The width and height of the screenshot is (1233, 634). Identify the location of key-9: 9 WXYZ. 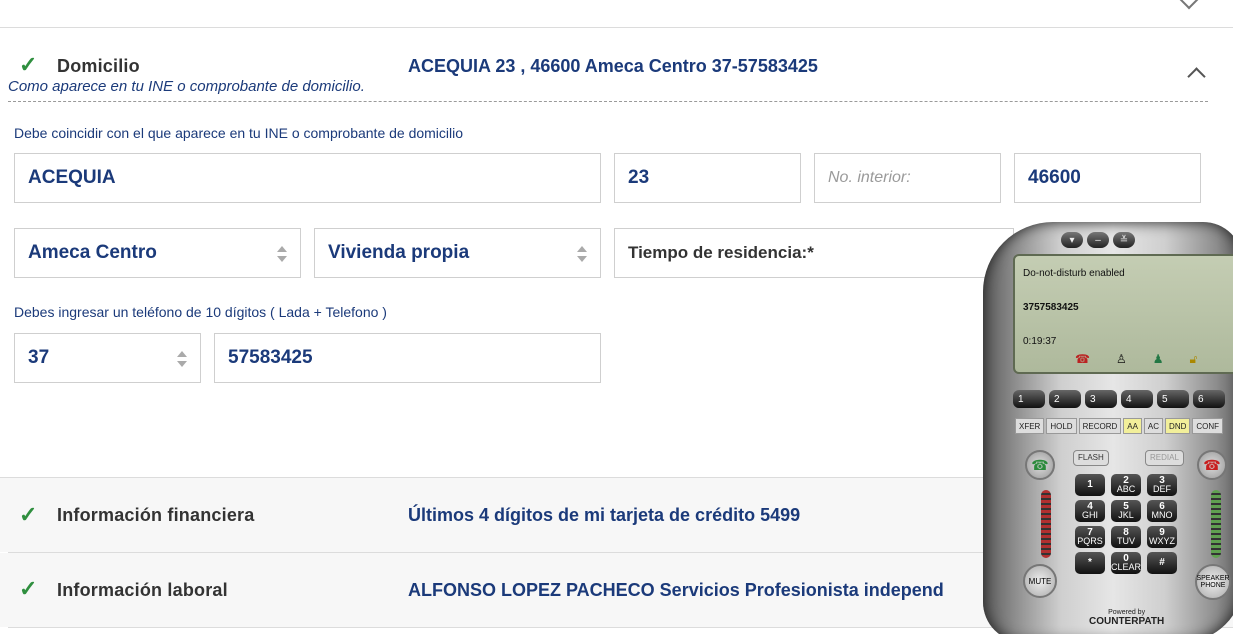
(1162, 537).